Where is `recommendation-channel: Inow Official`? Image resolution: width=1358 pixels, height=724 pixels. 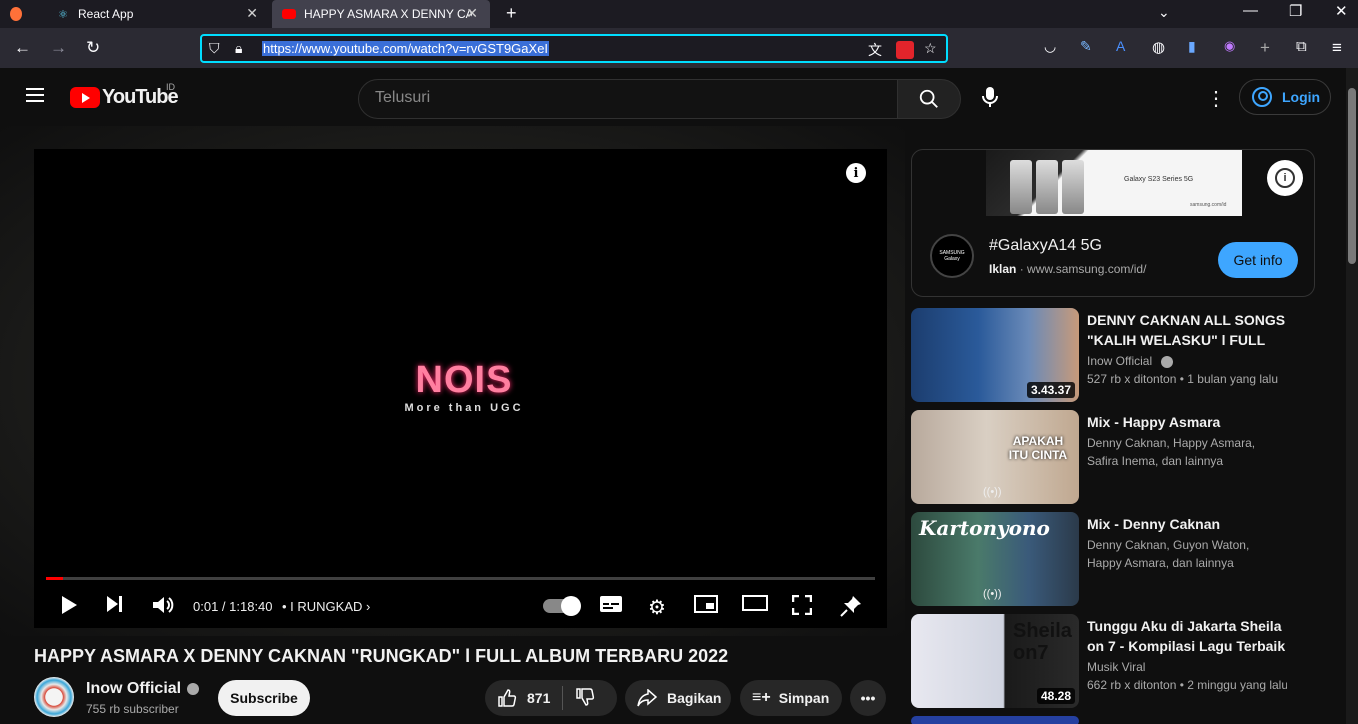 recommendation-channel: Inow Official is located at coordinates (1187, 361).